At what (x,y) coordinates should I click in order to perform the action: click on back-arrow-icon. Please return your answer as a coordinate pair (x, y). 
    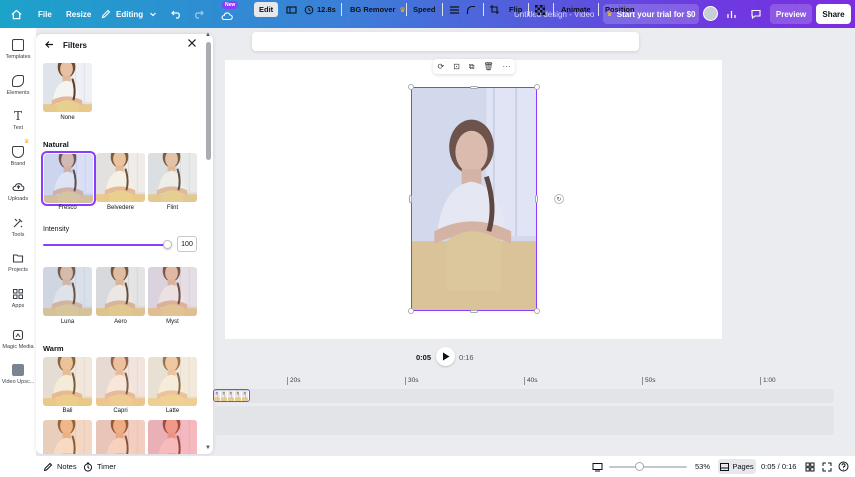
    Looking at the image, I should click on (49, 44).